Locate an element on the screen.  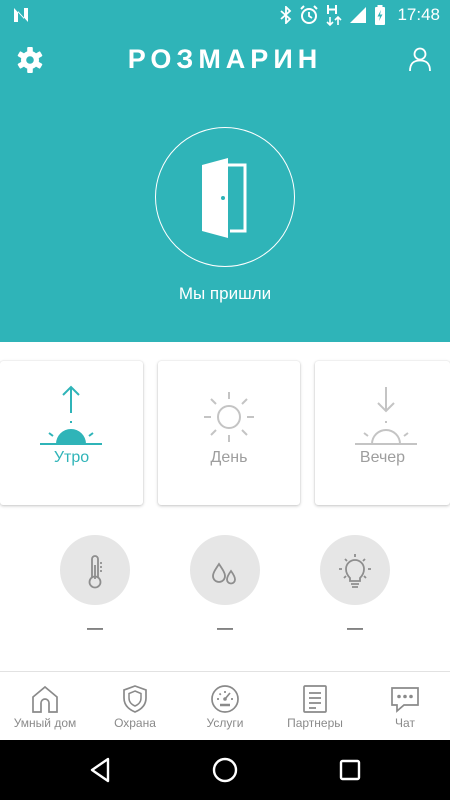
humidity-sensor is located at coordinates (225, 570).